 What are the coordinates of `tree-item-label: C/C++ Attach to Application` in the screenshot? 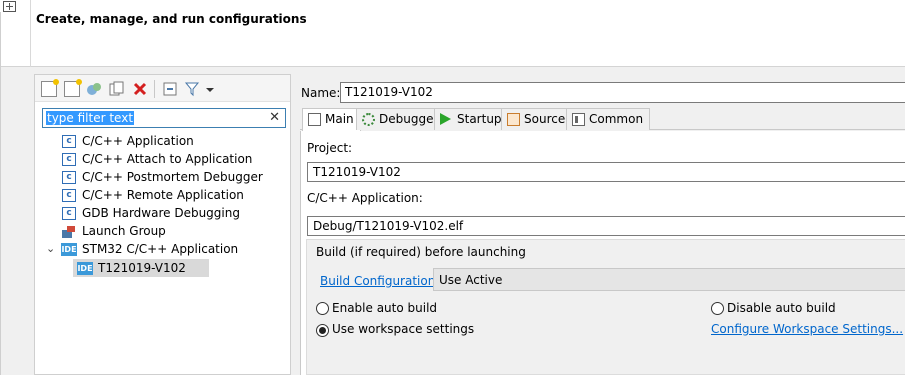 It's located at (167, 159).